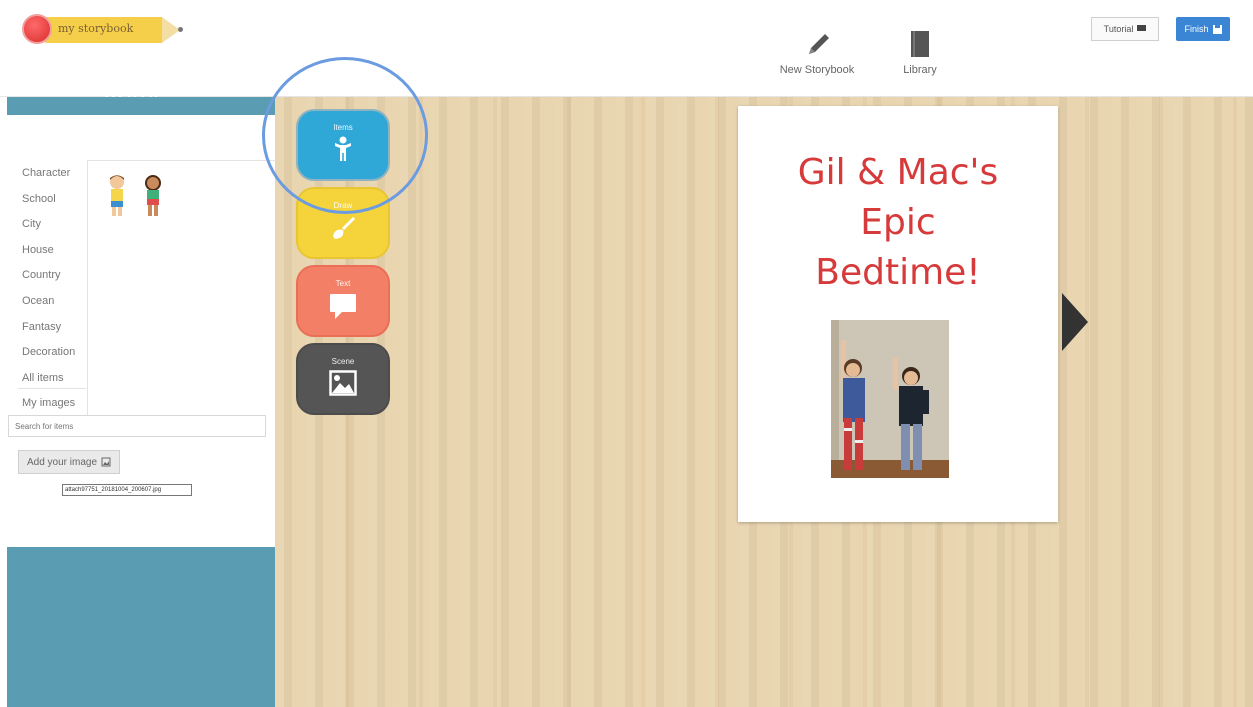  What do you see at coordinates (37, 29) in the screenshot?
I see `logo-eraser` at bounding box center [37, 29].